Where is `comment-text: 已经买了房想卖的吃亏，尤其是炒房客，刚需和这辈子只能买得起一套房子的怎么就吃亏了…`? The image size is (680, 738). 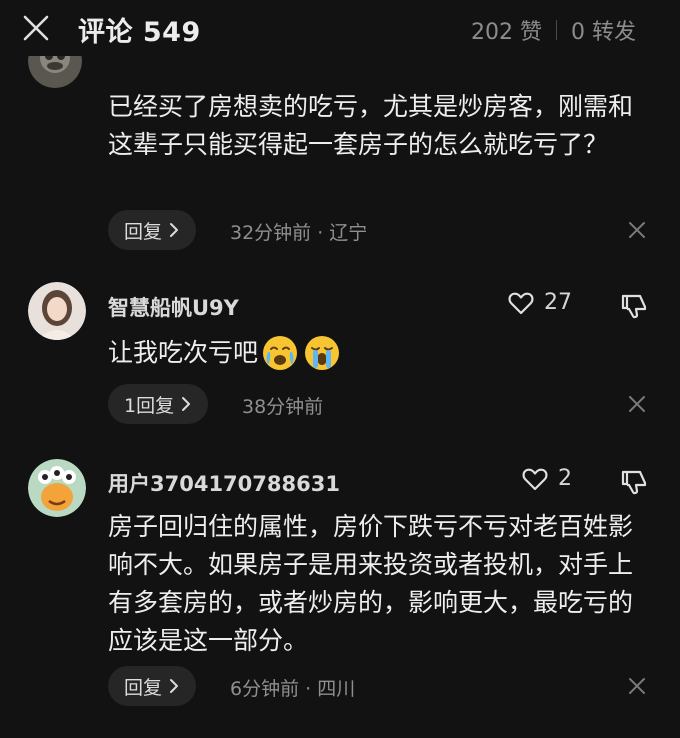
comment-text: 已经买了房想卖的吃亏，尤其是炒房客，刚需和这辈子只能买得起一套房子的怎么就吃亏了… is located at coordinates (371, 125).